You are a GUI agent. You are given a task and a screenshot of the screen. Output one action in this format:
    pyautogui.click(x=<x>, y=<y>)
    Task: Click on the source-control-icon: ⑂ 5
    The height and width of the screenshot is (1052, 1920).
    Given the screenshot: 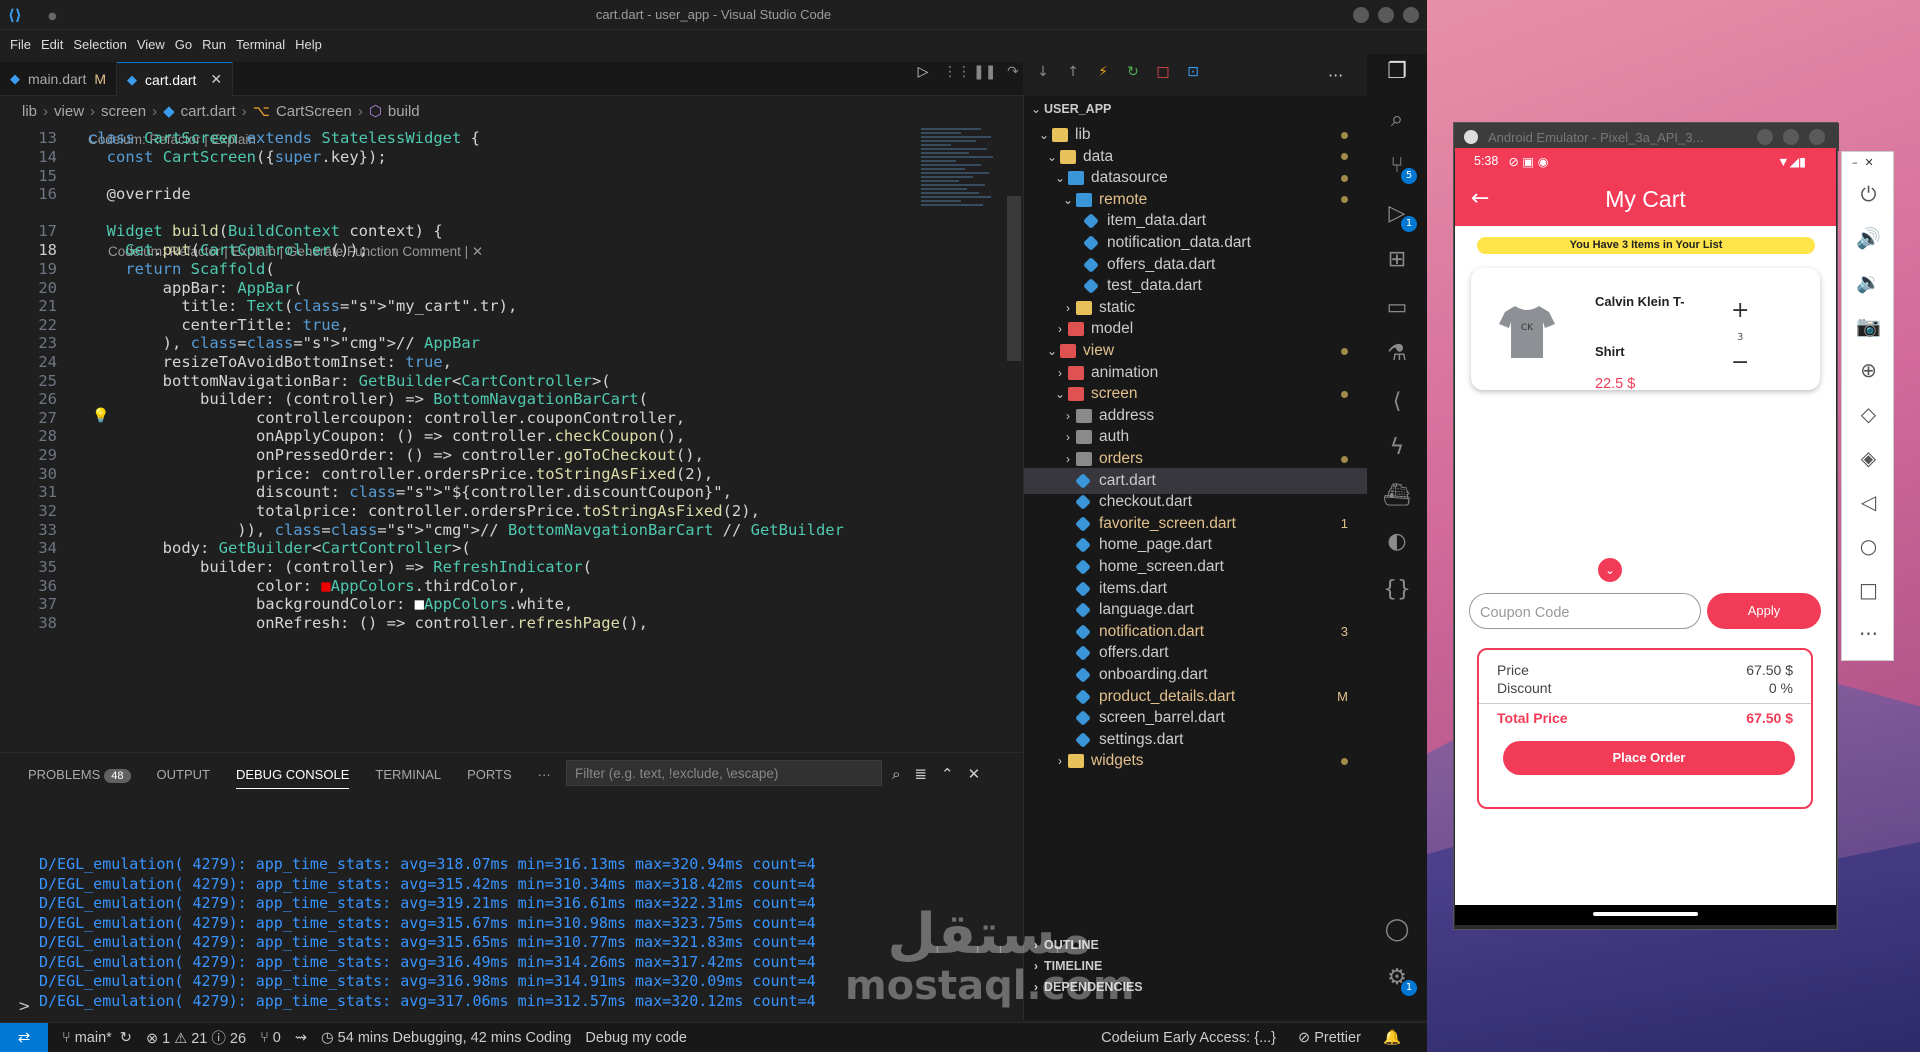 What is the action you would take?
    pyautogui.click(x=1400, y=168)
    